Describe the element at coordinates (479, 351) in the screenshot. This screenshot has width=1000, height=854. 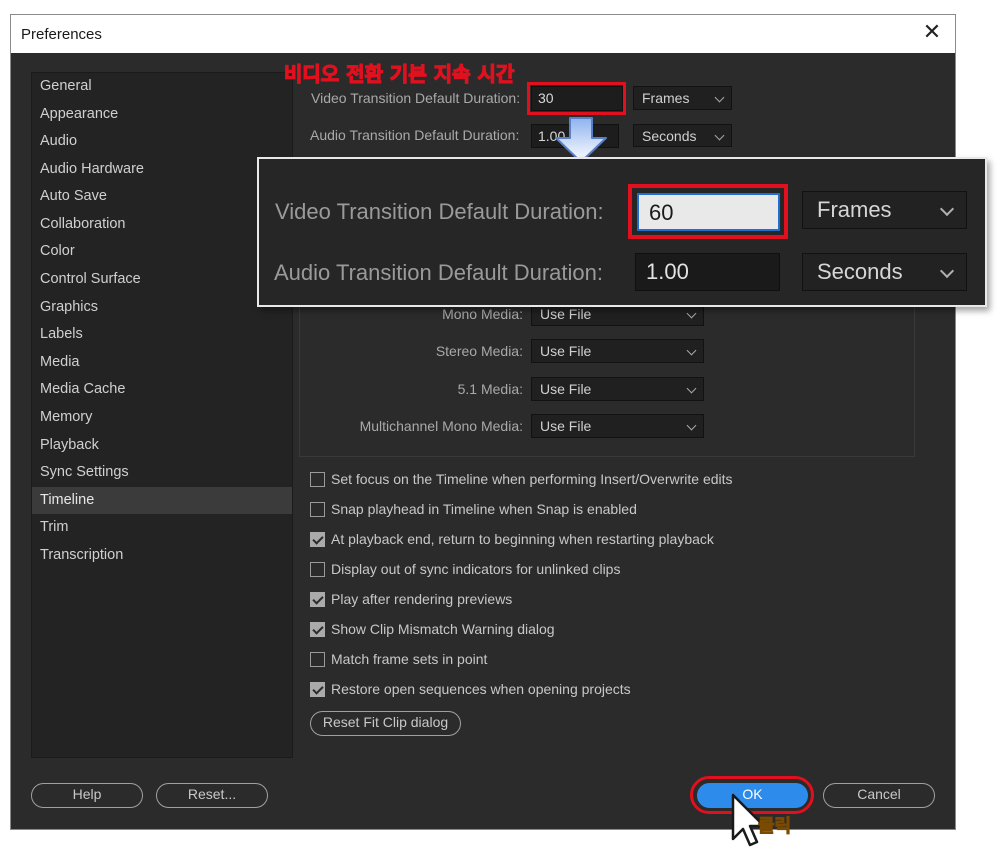
I see `stereo-media-label: Stereo Media:` at that location.